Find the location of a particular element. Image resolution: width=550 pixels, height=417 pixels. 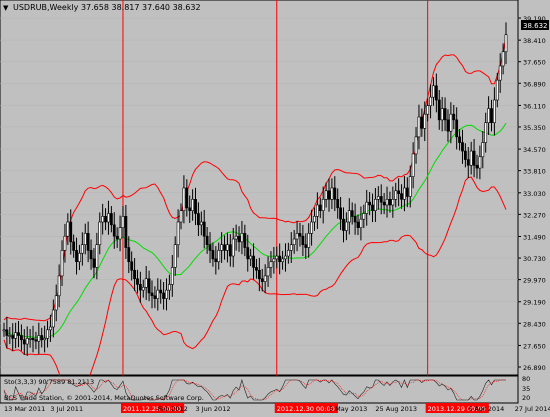

y-tick-label: 26.890 is located at coordinates (534, 368).